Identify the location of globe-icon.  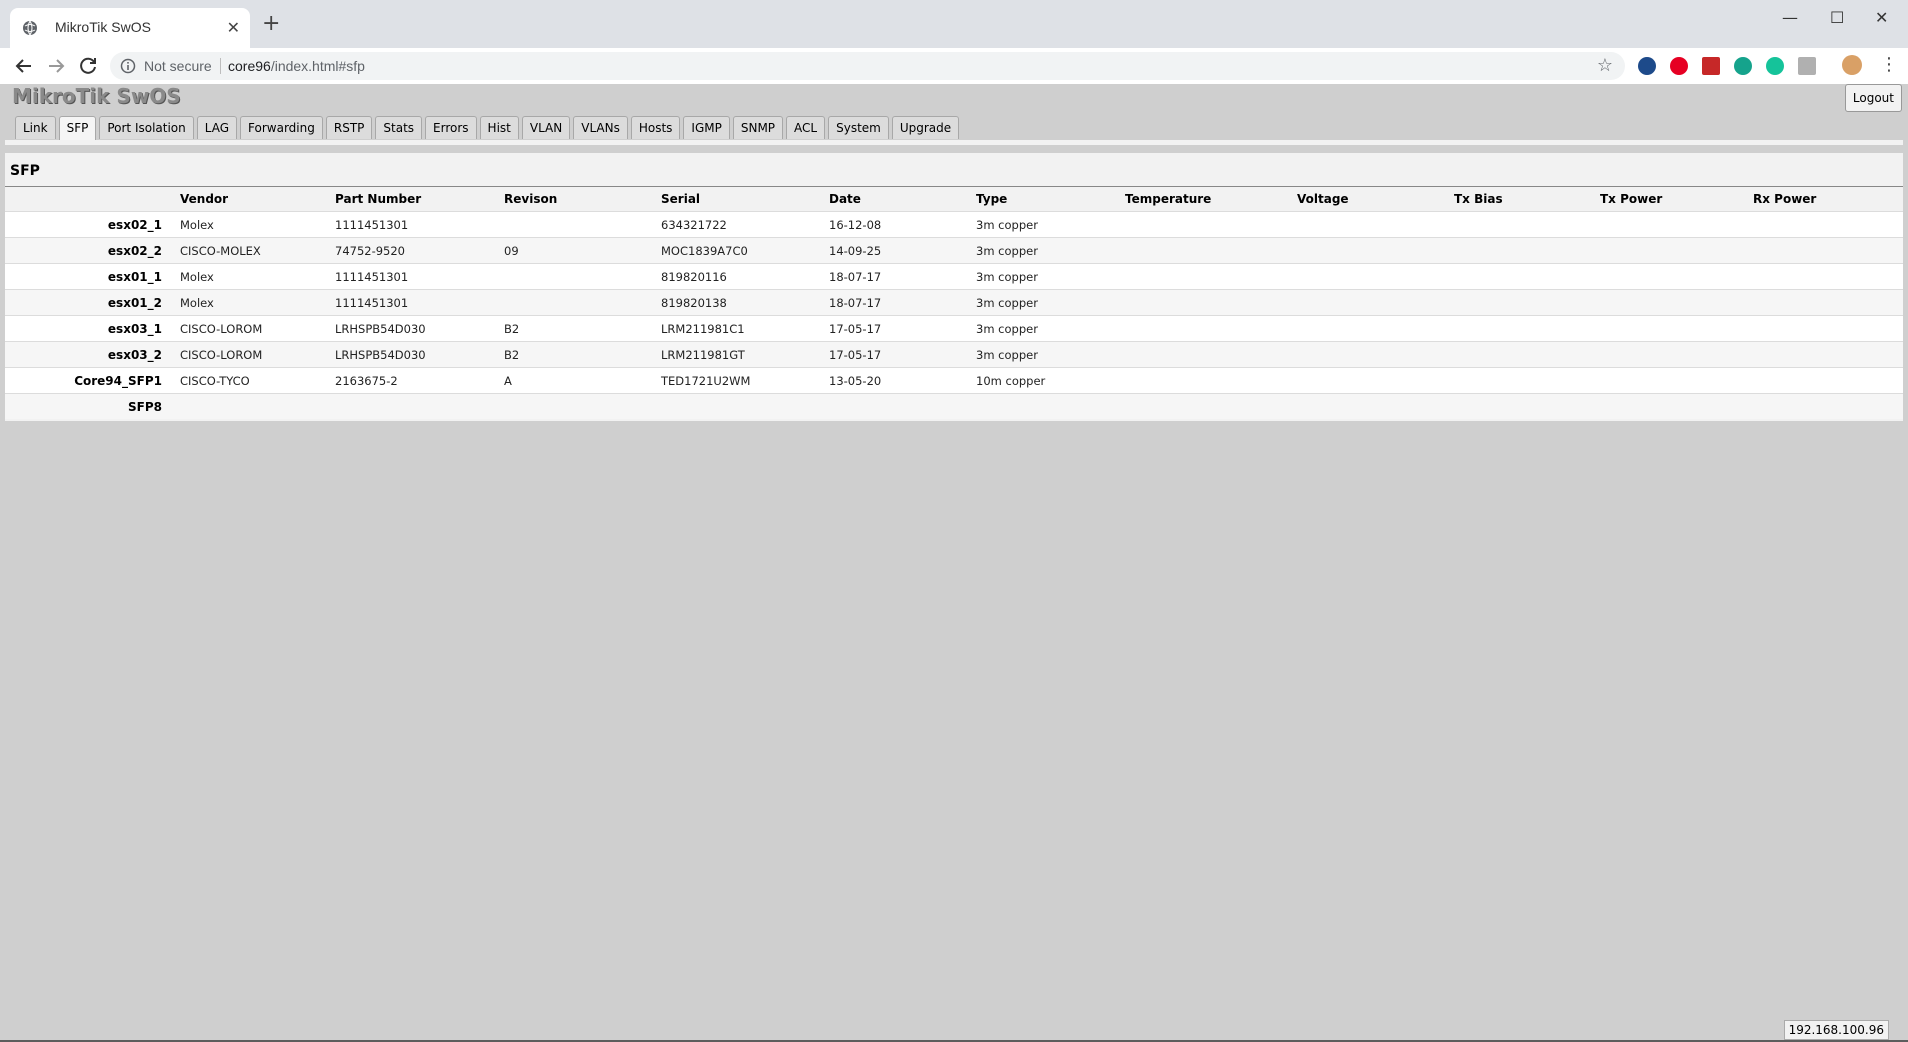
(30, 28).